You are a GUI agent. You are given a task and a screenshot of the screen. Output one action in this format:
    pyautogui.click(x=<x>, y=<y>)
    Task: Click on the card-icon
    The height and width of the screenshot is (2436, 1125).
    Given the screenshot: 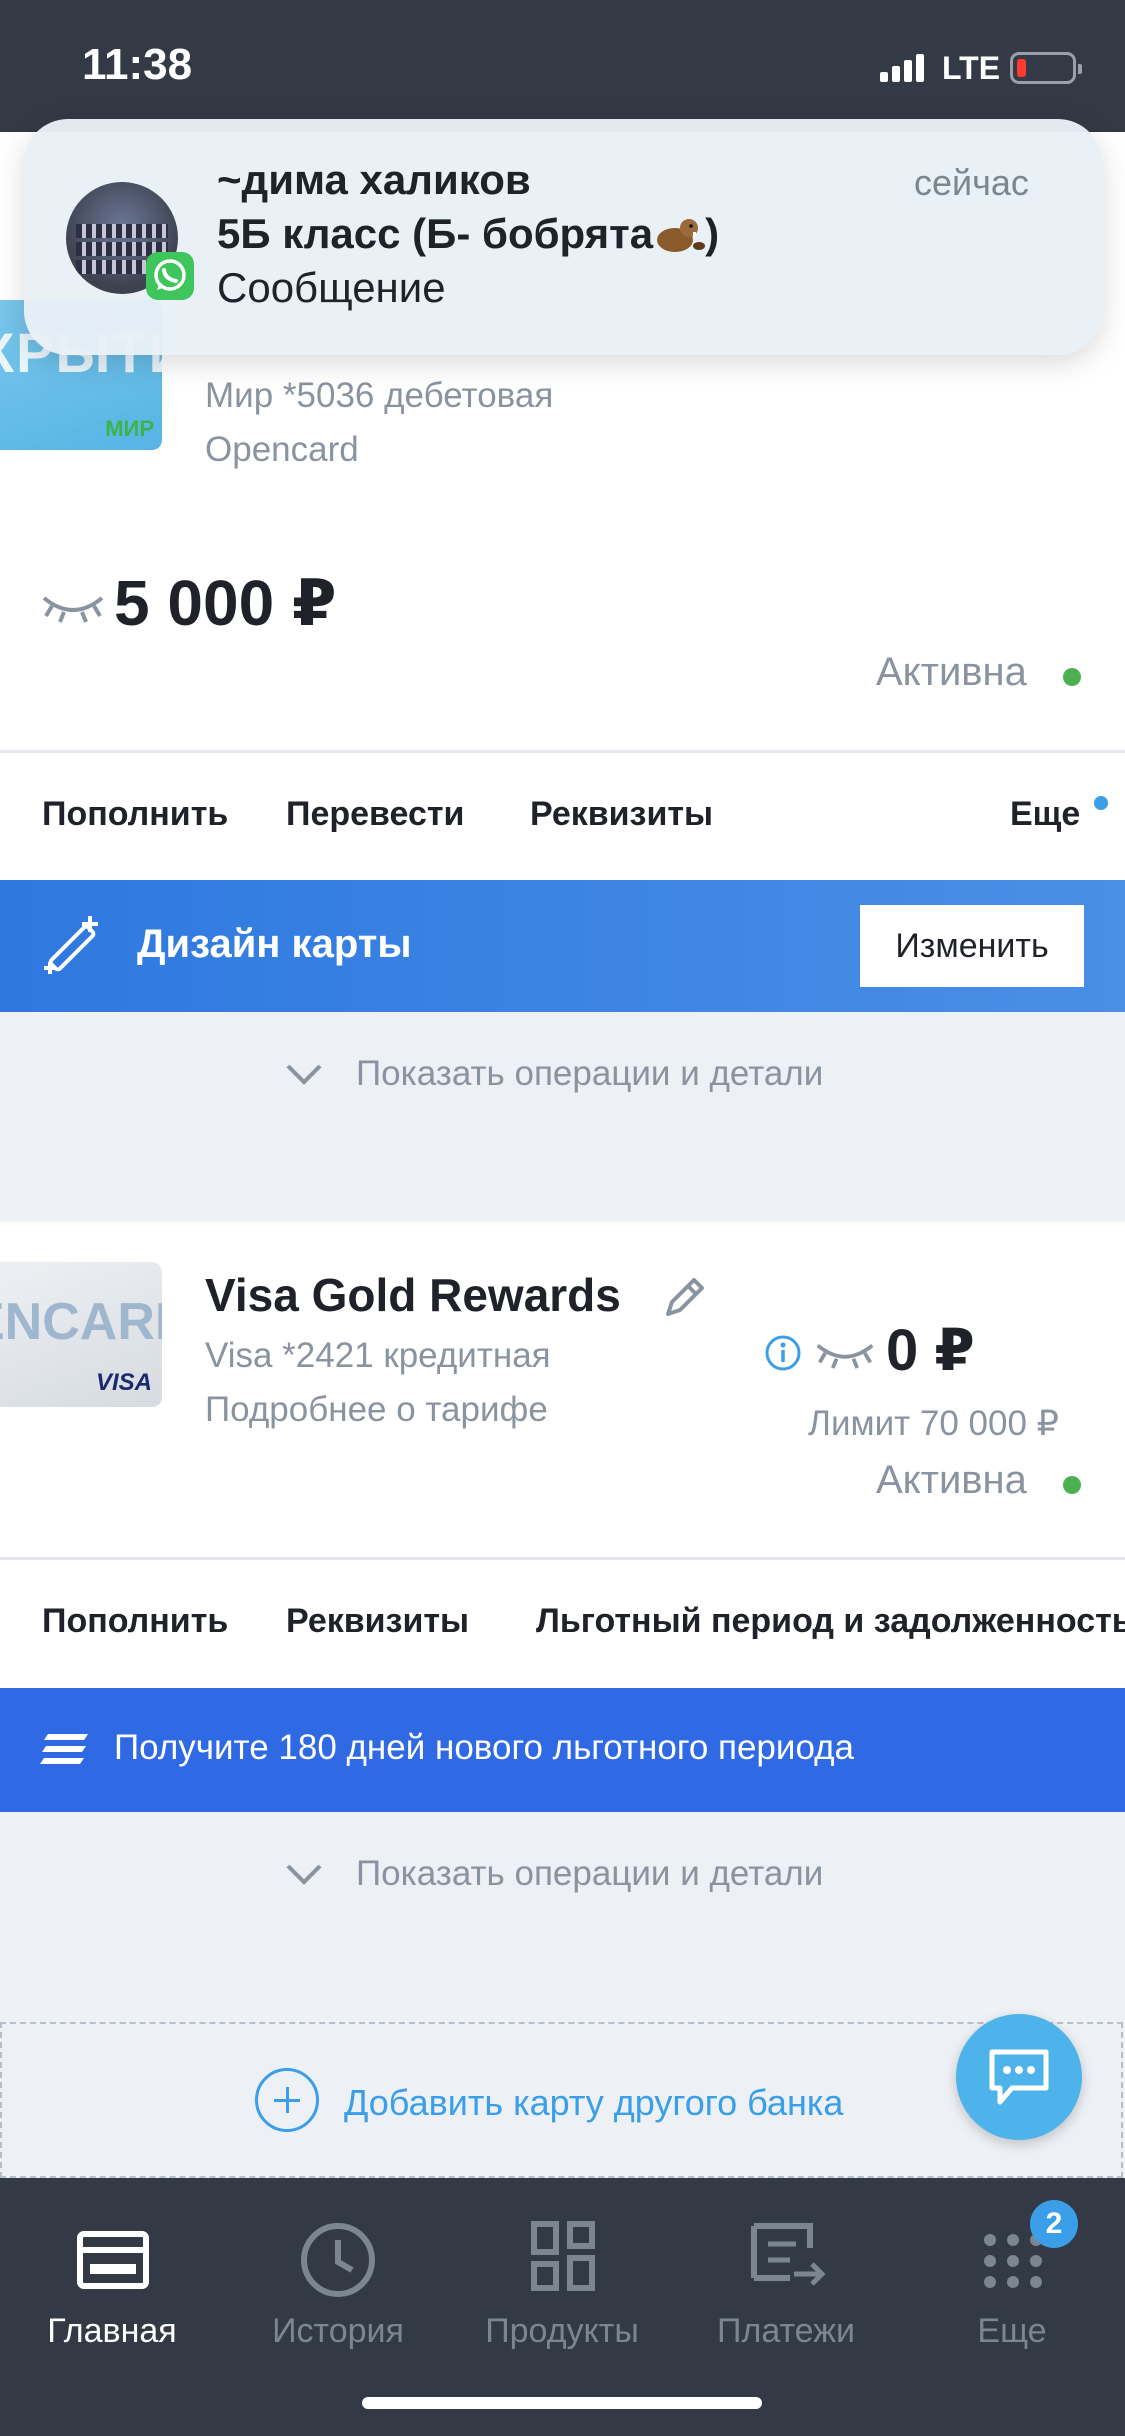 What is the action you would take?
    pyautogui.click(x=113, y=2260)
    